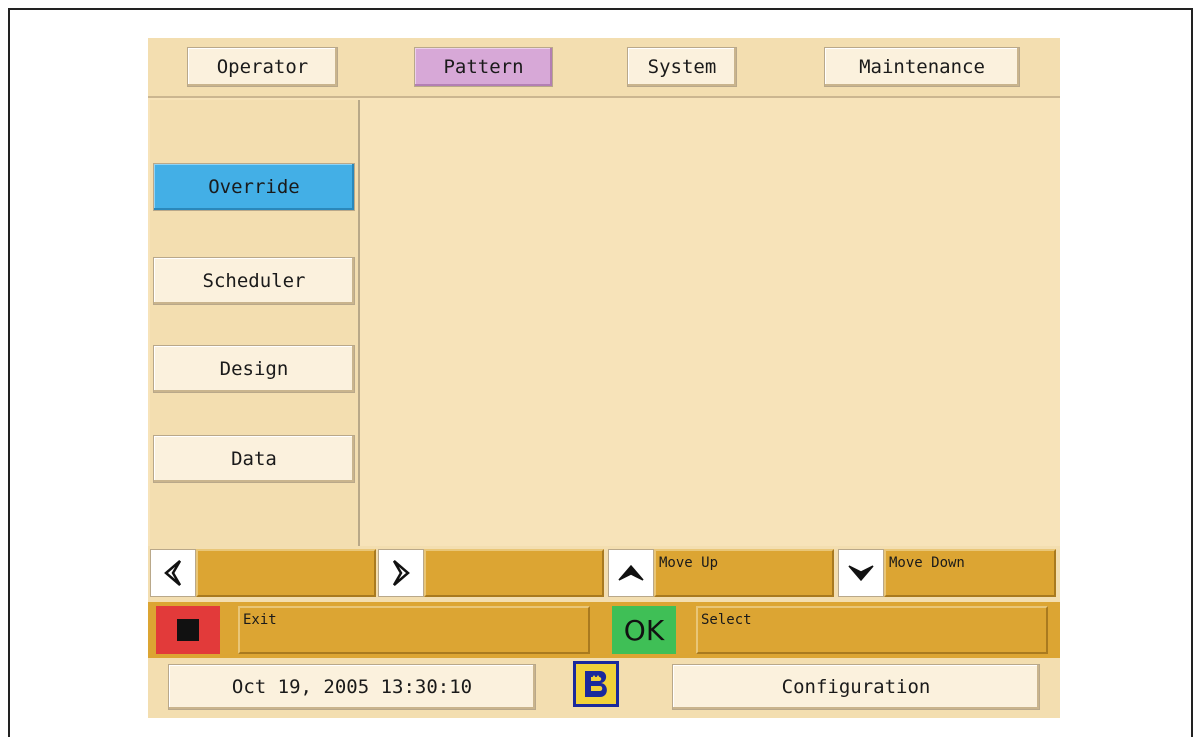 The width and height of the screenshot is (1201, 737). I want to click on configuration-button: Configuration, so click(856, 687).